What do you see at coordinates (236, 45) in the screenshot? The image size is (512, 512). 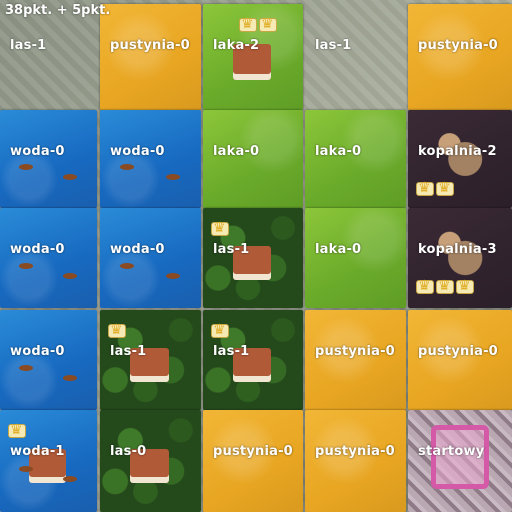 I see `tile-label: laka-2` at bounding box center [236, 45].